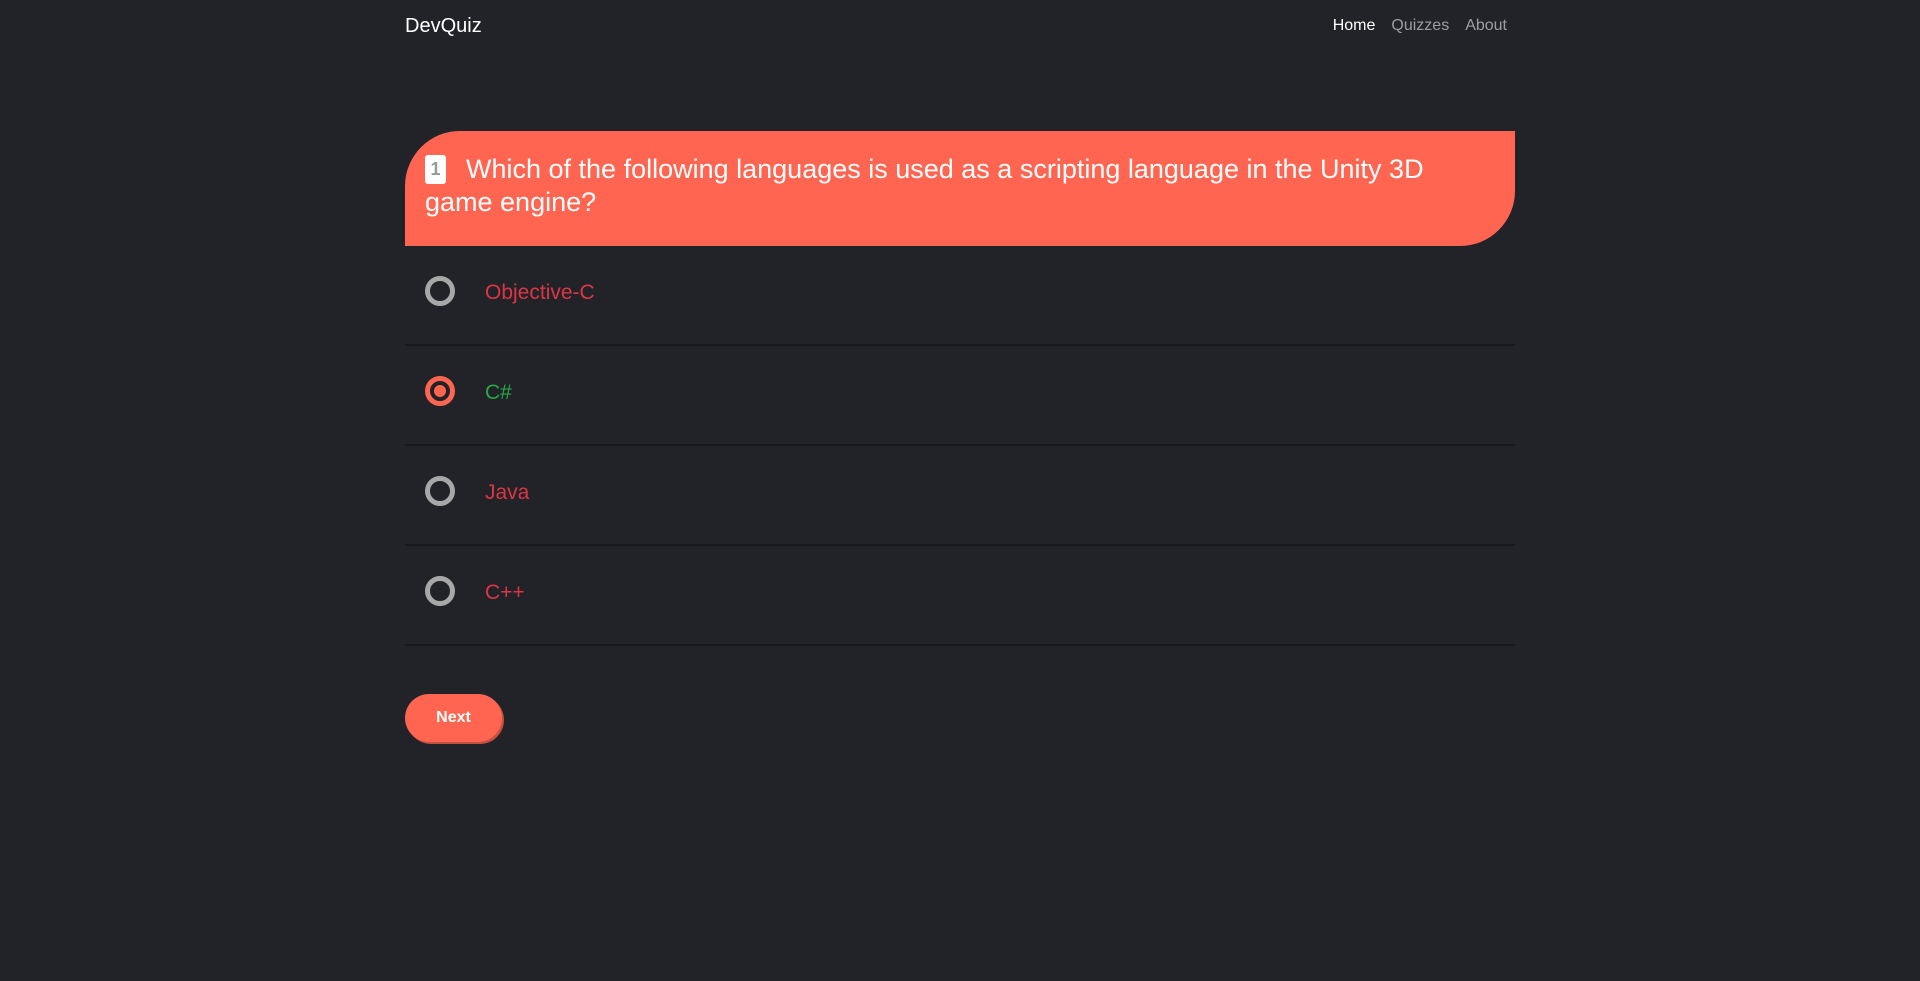 This screenshot has height=981, width=1920. Describe the element at coordinates (960, 396) in the screenshot. I see `answer-option: C#` at that location.